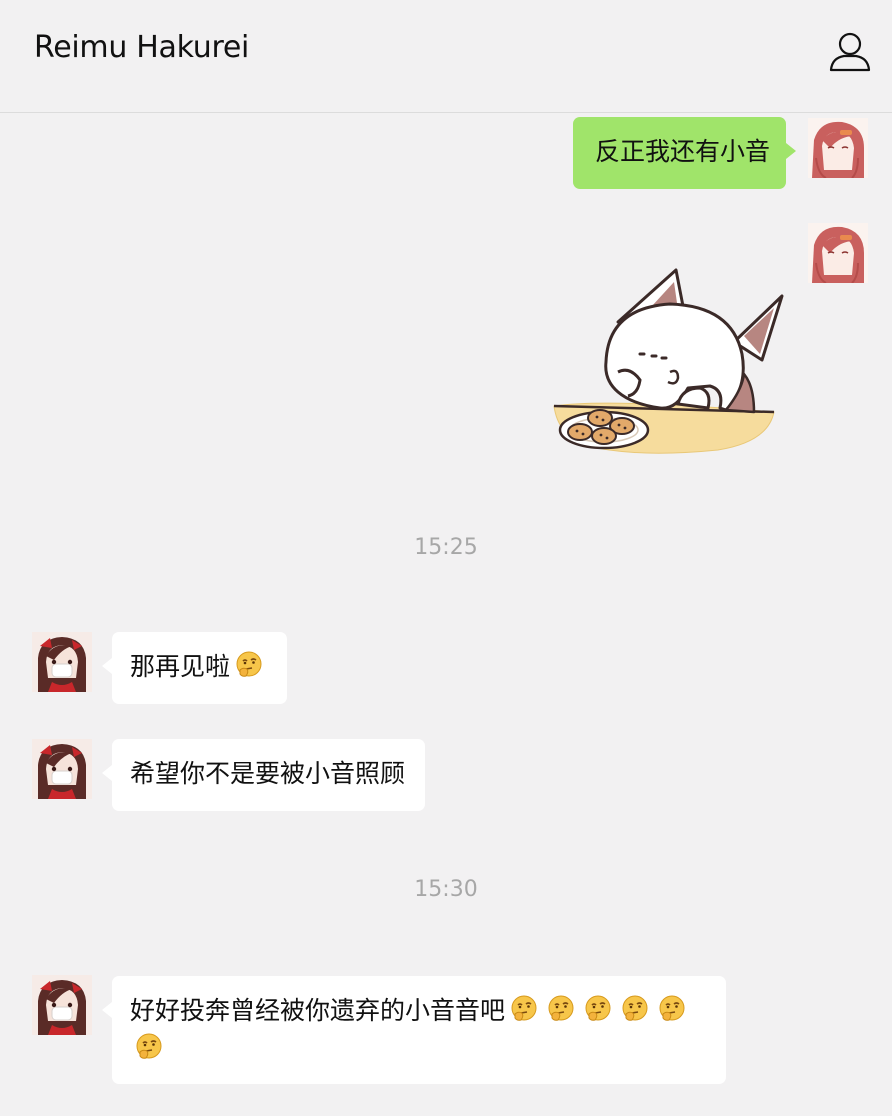  Describe the element at coordinates (414, 1030) in the screenshot. I see `message-bubble-received: 好好投奔曾经被你遗弃的小音音吧` at that location.